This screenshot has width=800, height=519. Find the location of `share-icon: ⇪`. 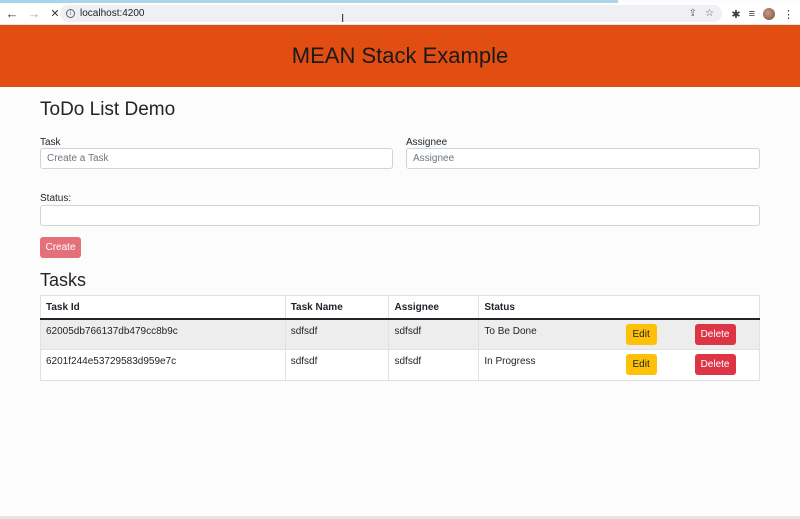

share-icon: ⇪ is located at coordinates (693, 13).